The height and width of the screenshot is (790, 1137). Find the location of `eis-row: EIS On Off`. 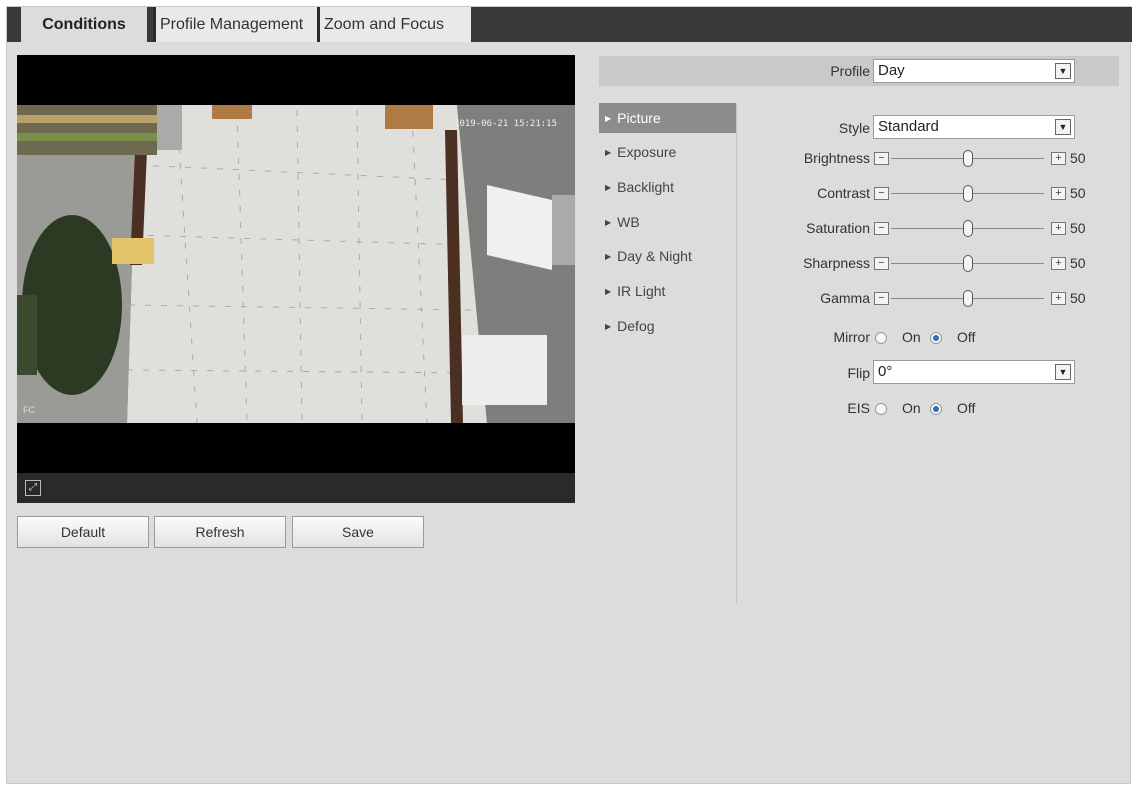

eis-row: EIS On Off is located at coordinates (937, 409).